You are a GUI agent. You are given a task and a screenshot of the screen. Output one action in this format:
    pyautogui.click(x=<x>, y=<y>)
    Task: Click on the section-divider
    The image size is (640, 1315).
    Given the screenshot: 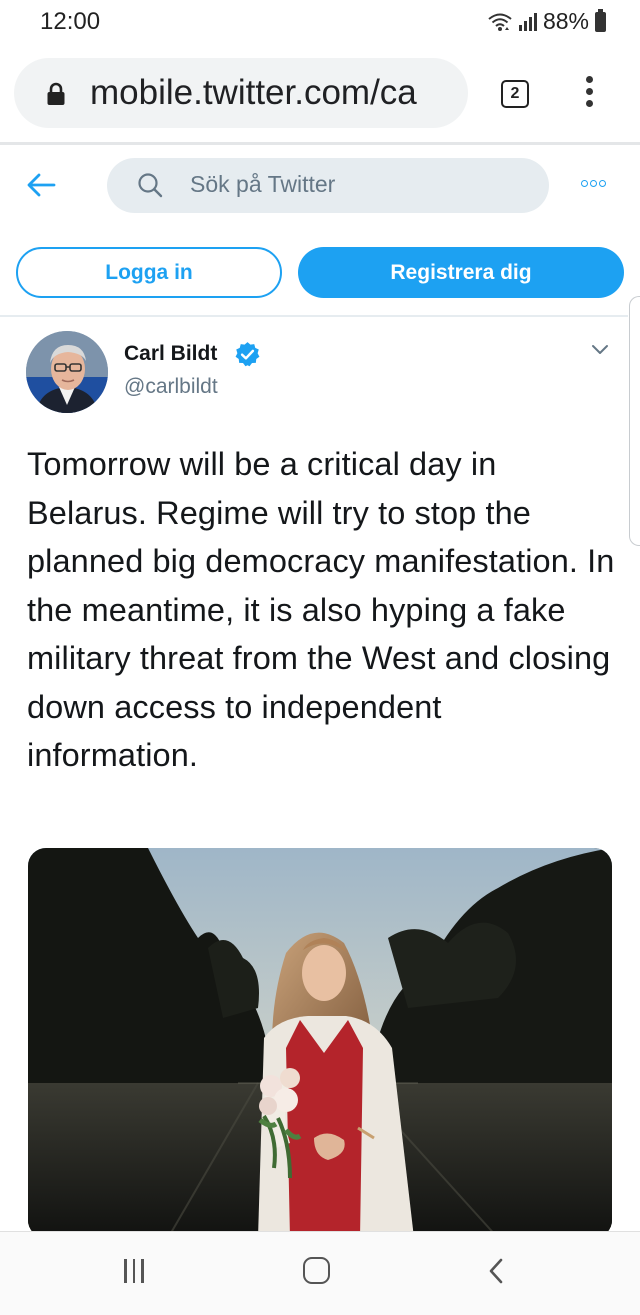 What is the action you would take?
    pyautogui.click(x=314, y=316)
    